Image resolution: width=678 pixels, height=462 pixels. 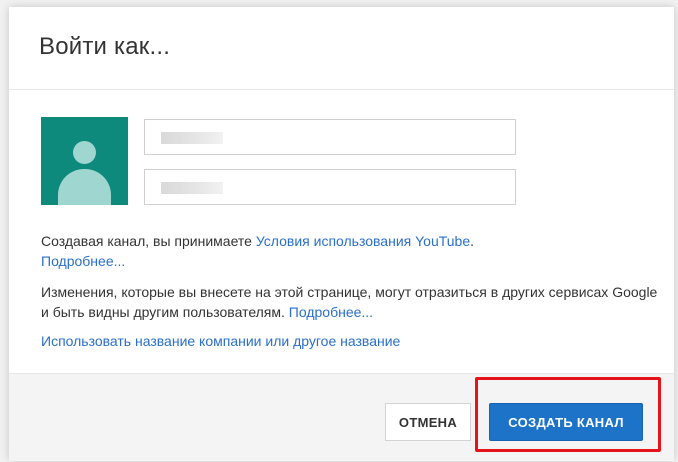 What do you see at coordinates (330, 137) in the screenshot?
I see `first-name-field` at bounding box center [330, 137].